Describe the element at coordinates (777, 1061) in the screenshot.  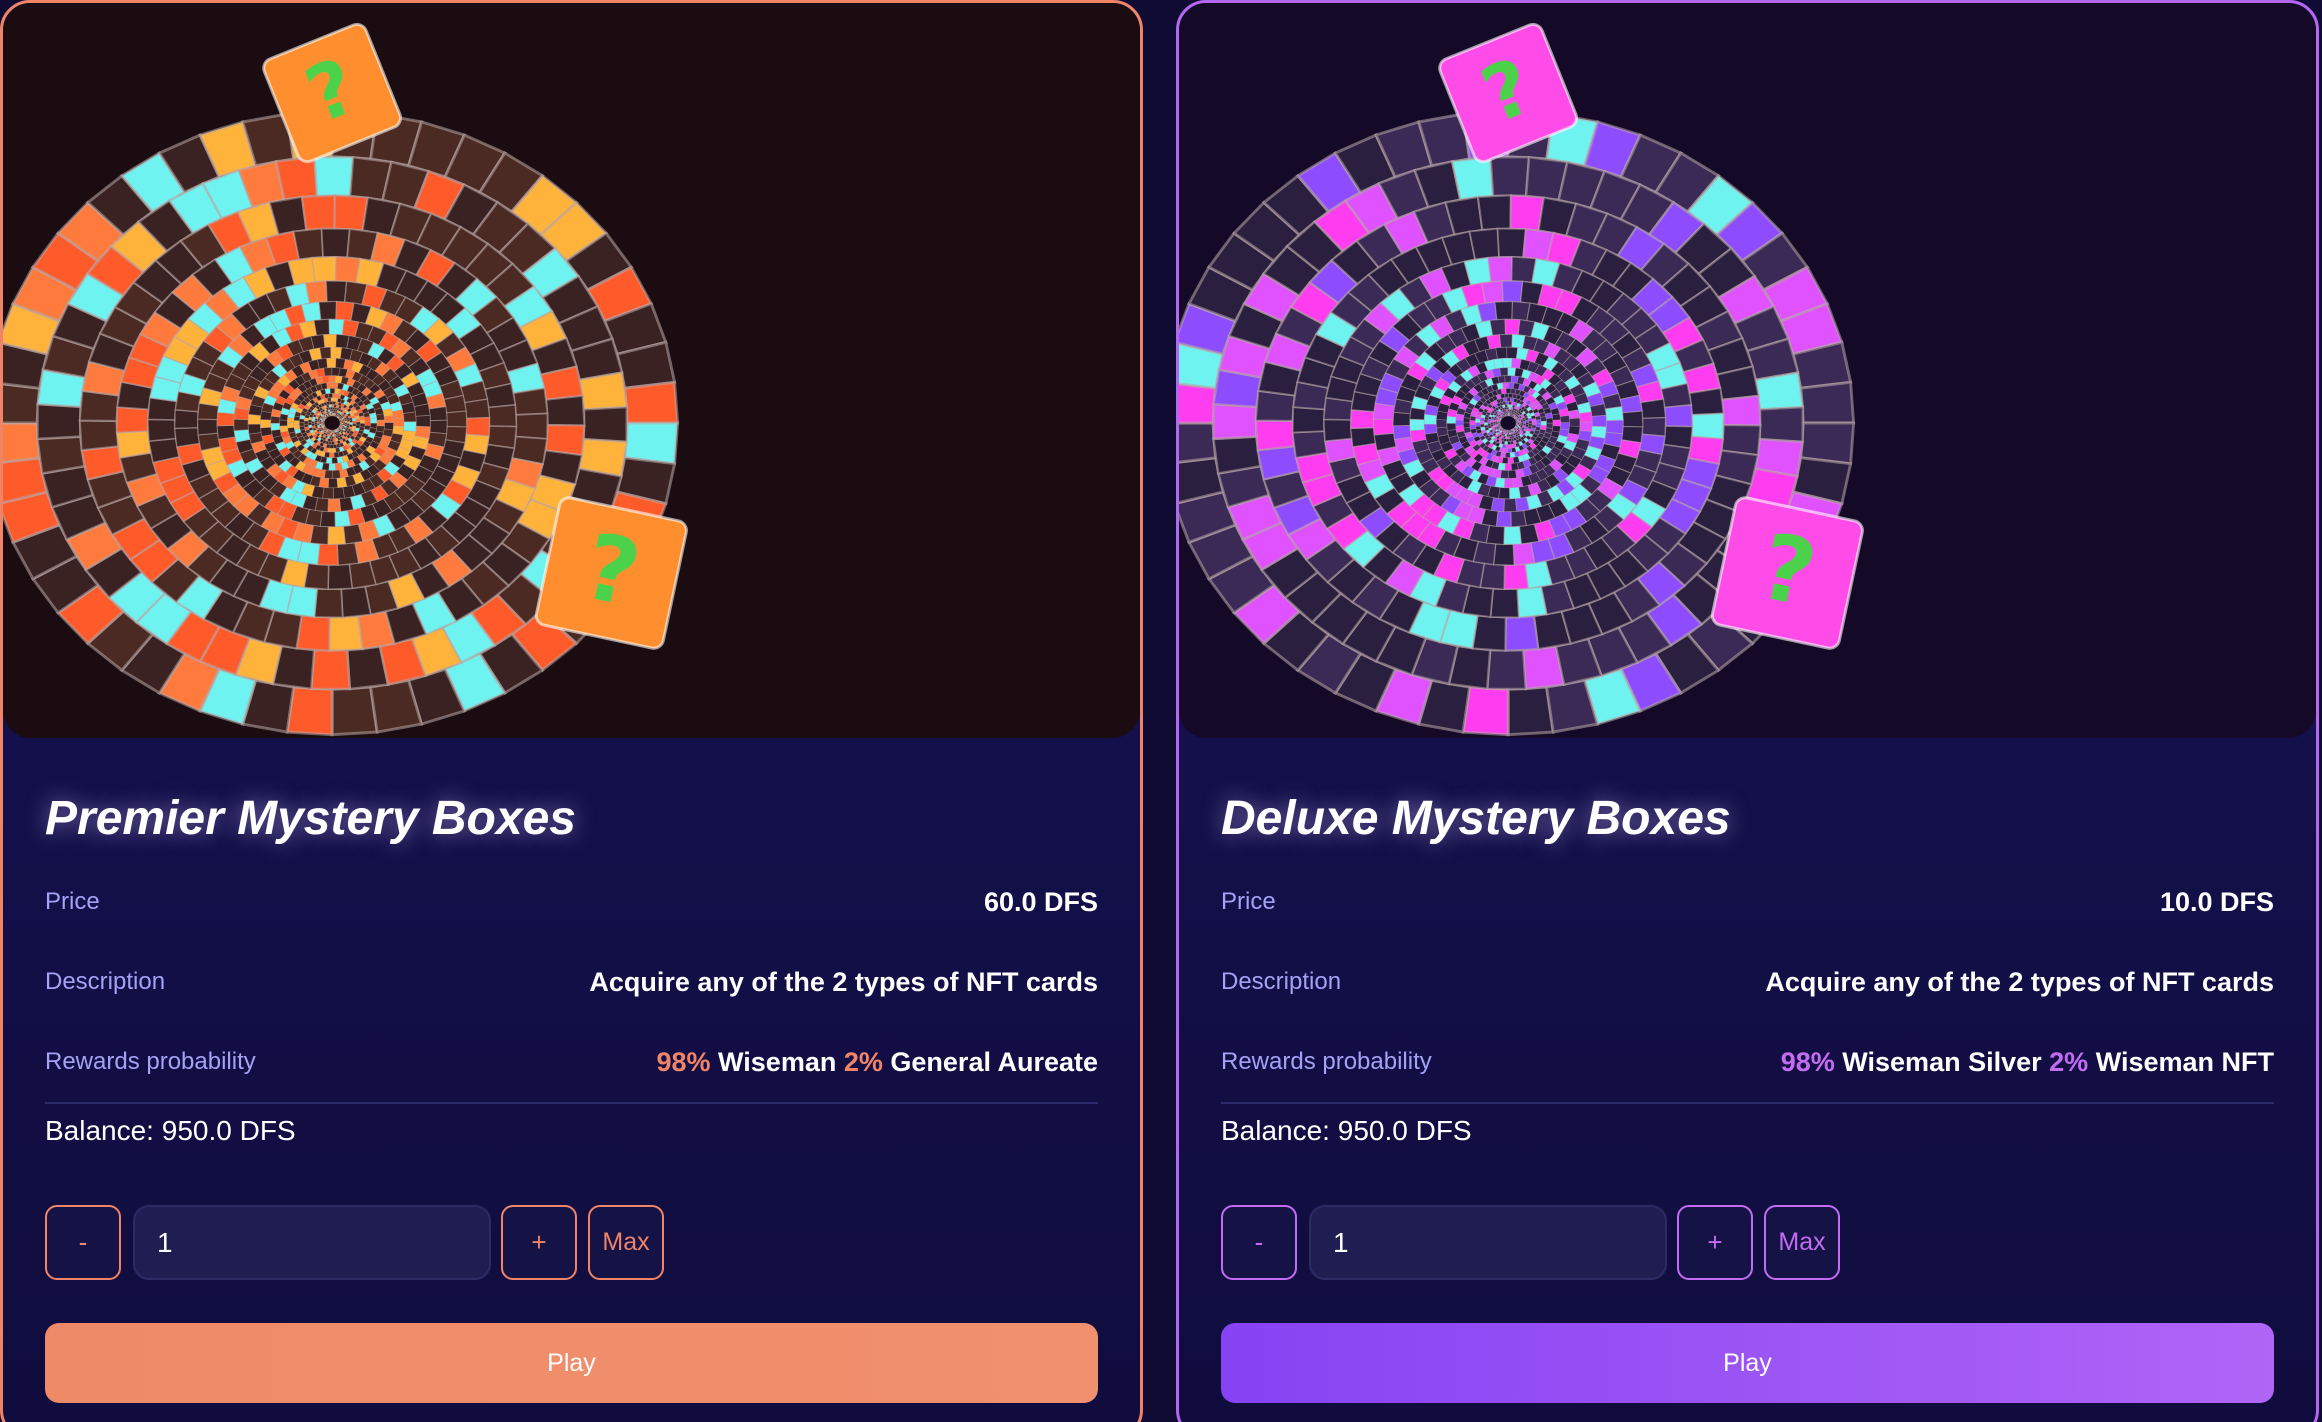
I see `reward-1-name: Wiseman` at that location.